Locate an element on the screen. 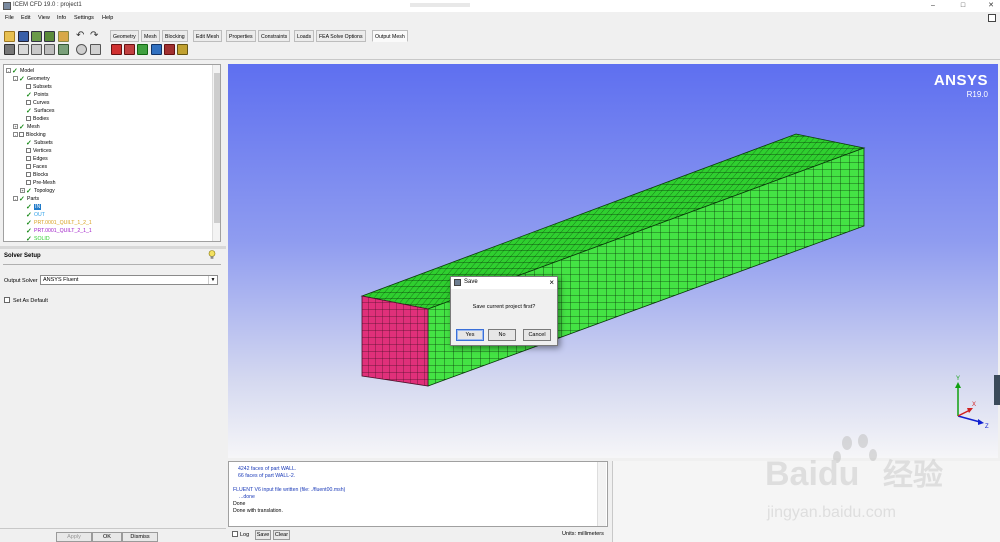 The width and height of the screenshot is (1000, 542). ok-button: OK is located at coordinates (107, 537).